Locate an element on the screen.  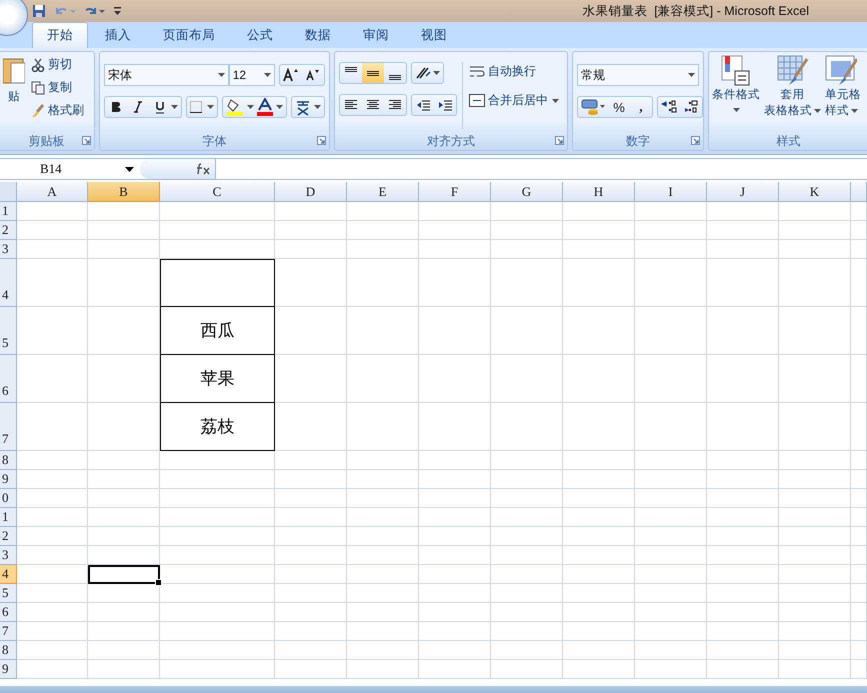
save-icon is located at coordinates (39, 11).